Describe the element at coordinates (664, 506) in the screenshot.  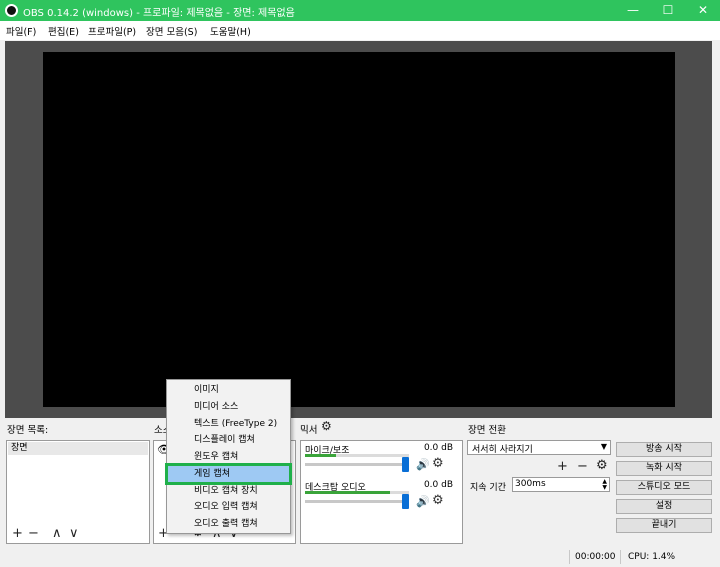
I see `settings-button: 설정` at that location.